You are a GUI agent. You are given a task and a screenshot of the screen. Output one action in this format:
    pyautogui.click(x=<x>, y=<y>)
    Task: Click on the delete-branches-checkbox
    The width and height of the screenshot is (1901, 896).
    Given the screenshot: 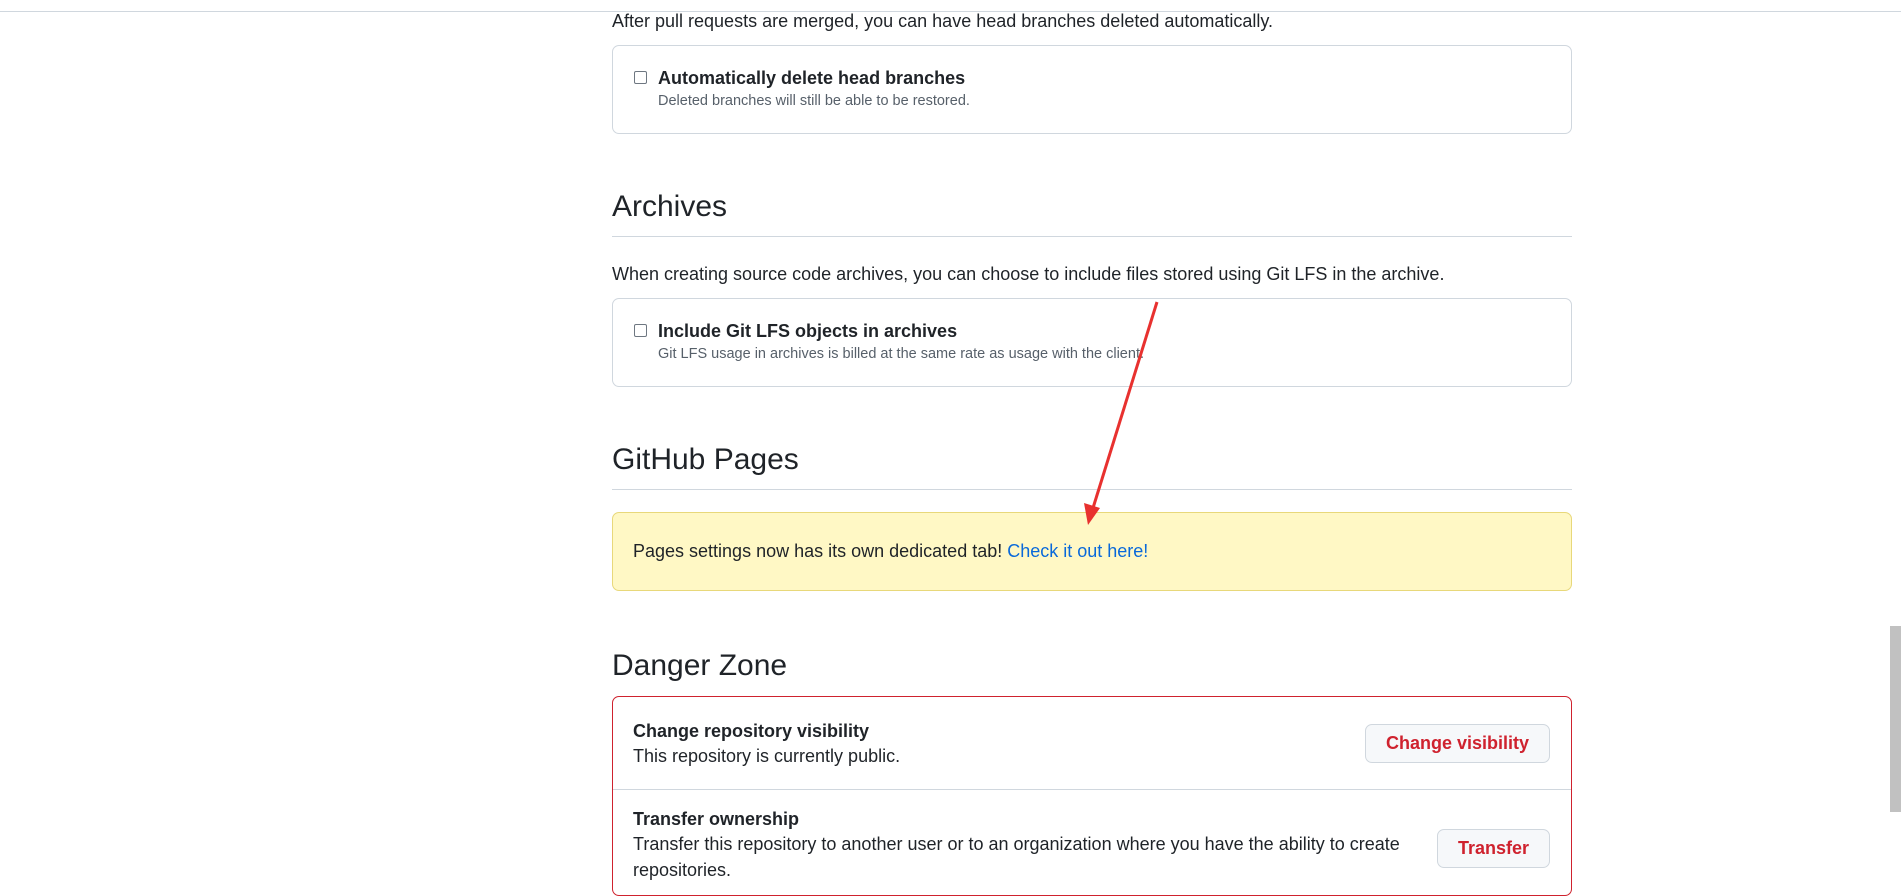 What is the action you would take?
    pyautogui.click(x=640, y=77)
    